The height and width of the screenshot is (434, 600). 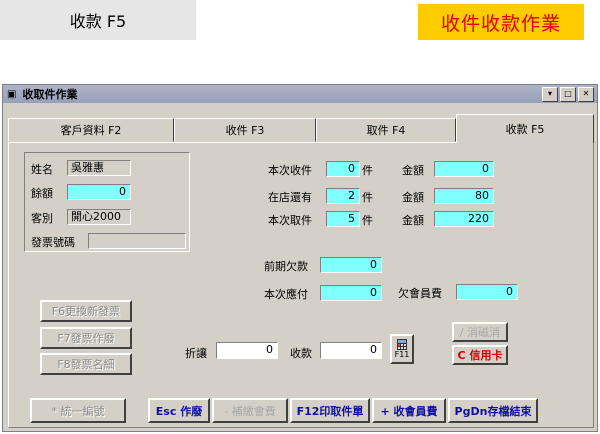 I want to click on balance-label: 餘額, so click(x=42, y=193).